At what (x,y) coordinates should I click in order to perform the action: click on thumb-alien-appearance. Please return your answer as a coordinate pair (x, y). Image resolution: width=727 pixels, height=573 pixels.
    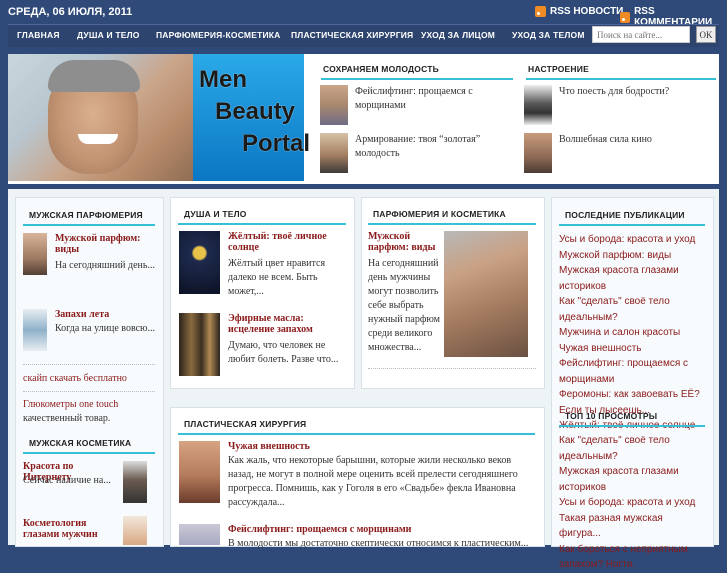
    Looking at the image, I should click on (199, 472).